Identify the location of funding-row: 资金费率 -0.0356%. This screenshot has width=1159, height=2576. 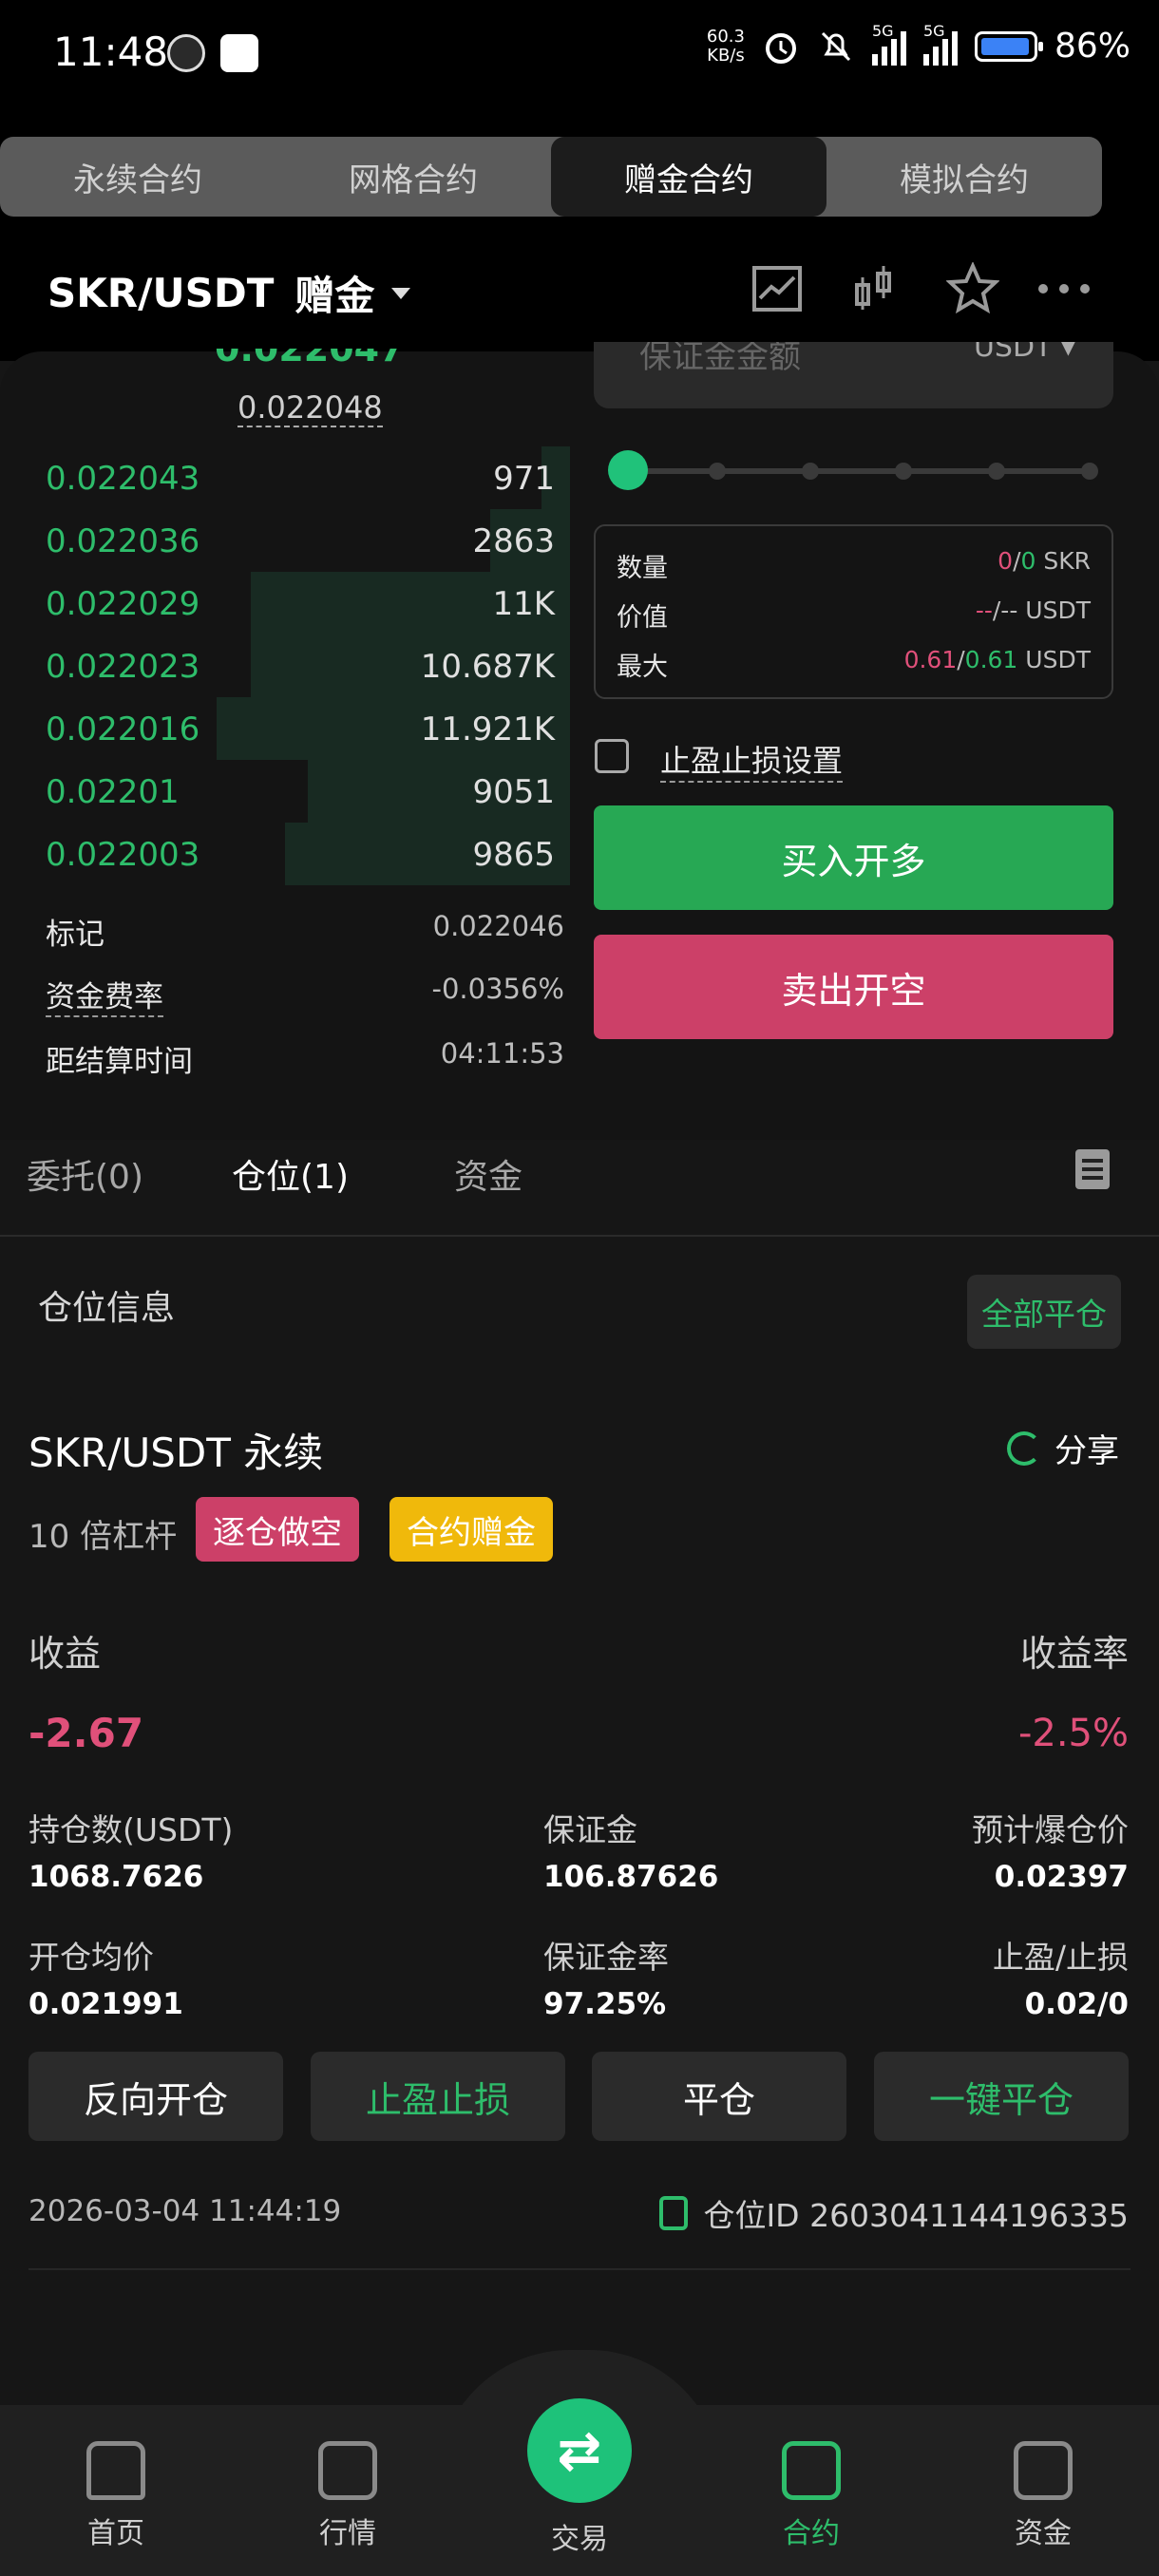
(305, 995).